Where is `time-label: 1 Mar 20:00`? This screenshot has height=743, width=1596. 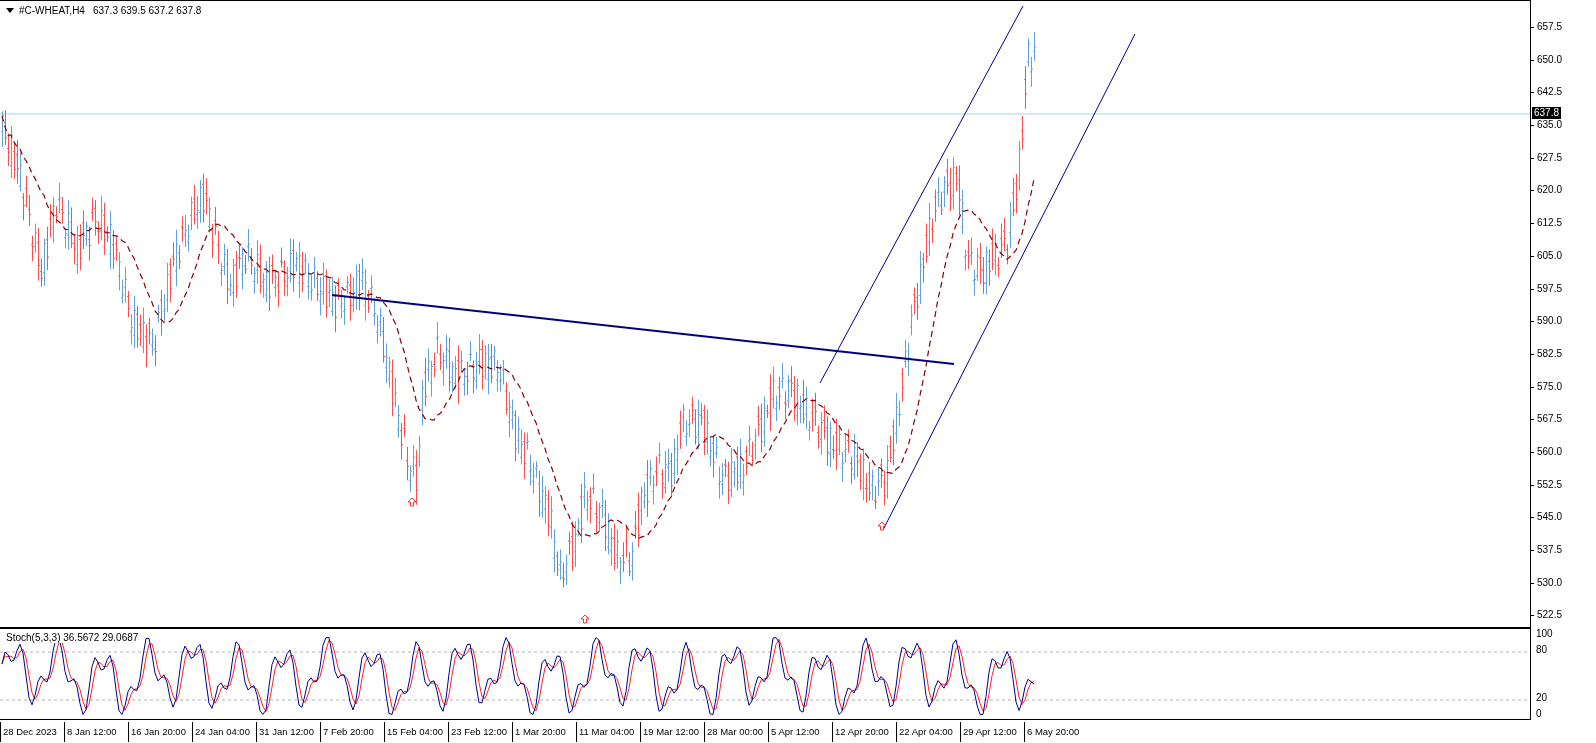 time-label: 1 Mar 20:00 is located at coordinates (540, 731).